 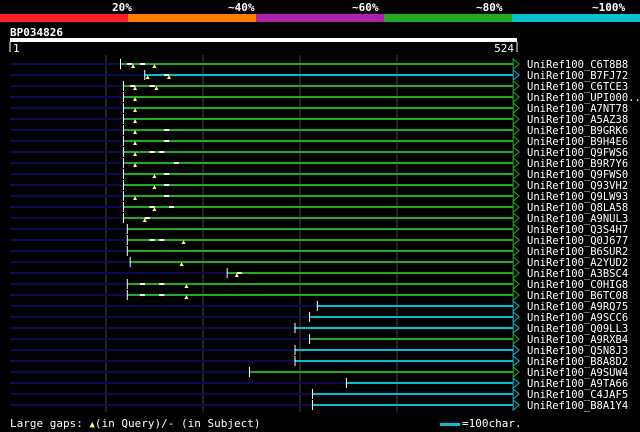 I want to click on scale-label-80: ~80%, so click(x=489, y=7).